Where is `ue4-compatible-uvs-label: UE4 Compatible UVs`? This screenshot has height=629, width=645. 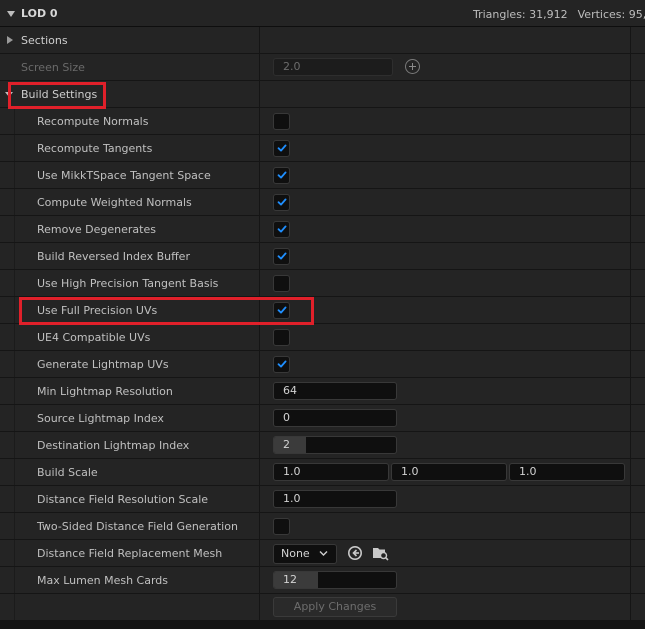
ue4-compatible-uvs-label: UE4 Compatible UVs is located at coordinates (94, 337).